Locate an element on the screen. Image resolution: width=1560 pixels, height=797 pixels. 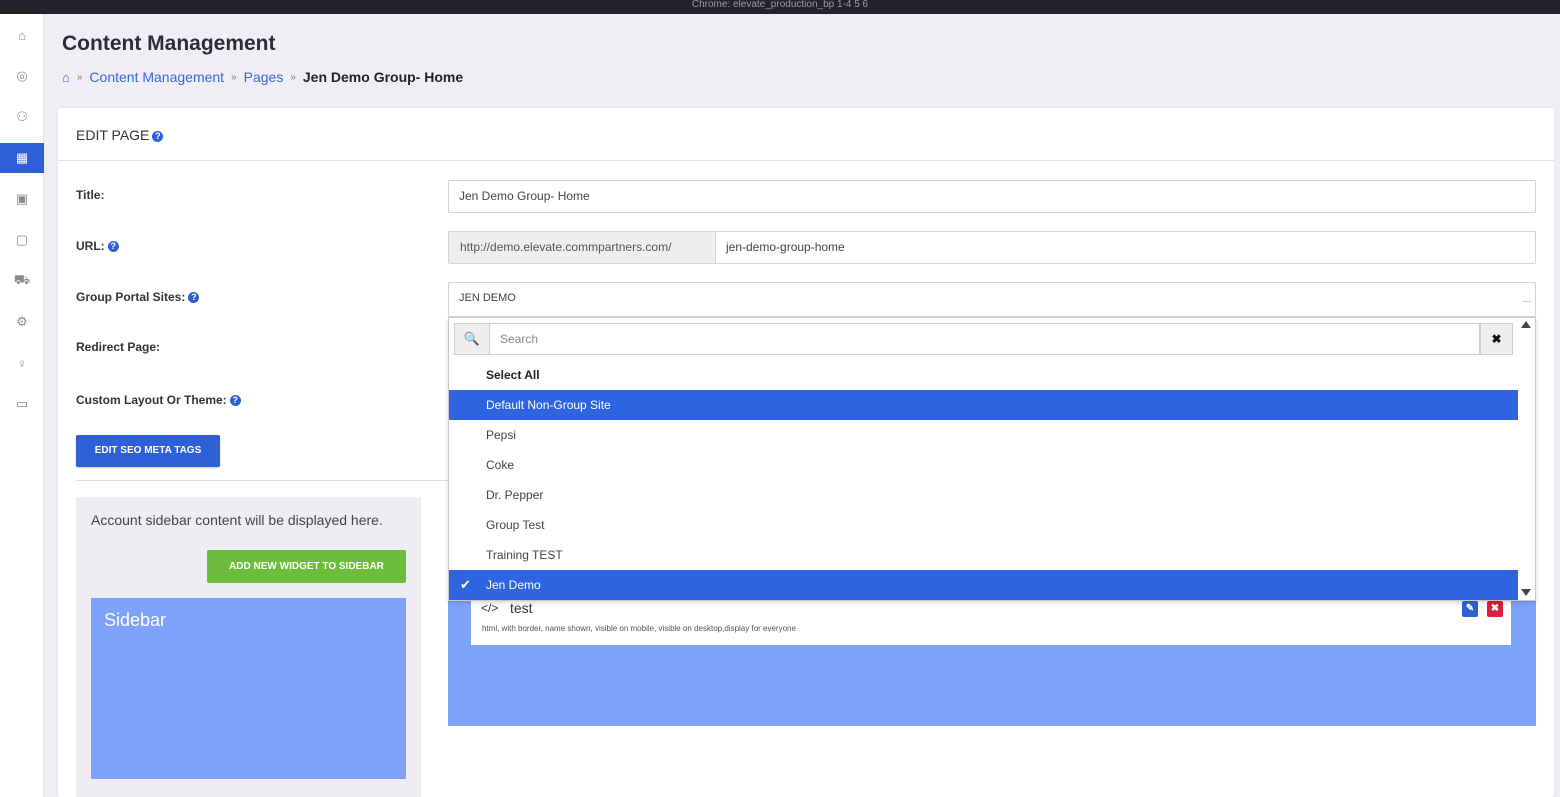
option-dr-pepper: Dr. Pepper is located at coordinates (983, 495).